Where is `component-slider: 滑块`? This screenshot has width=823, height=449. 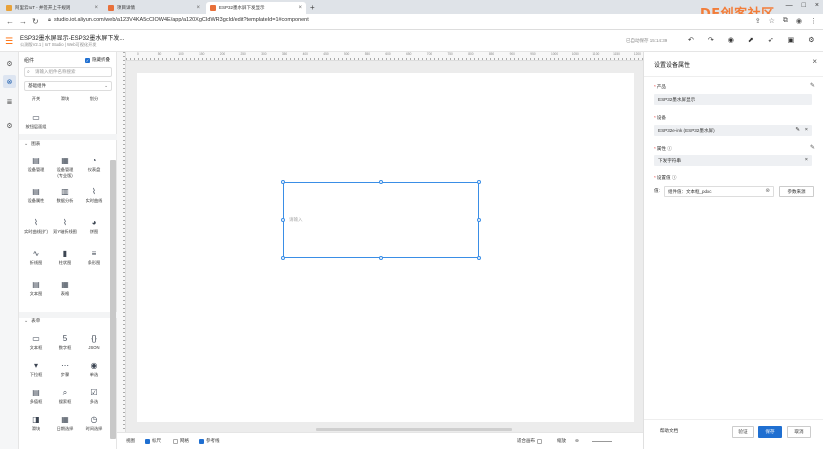 component-slider: 滑块 is located at coordinates (65, 98).